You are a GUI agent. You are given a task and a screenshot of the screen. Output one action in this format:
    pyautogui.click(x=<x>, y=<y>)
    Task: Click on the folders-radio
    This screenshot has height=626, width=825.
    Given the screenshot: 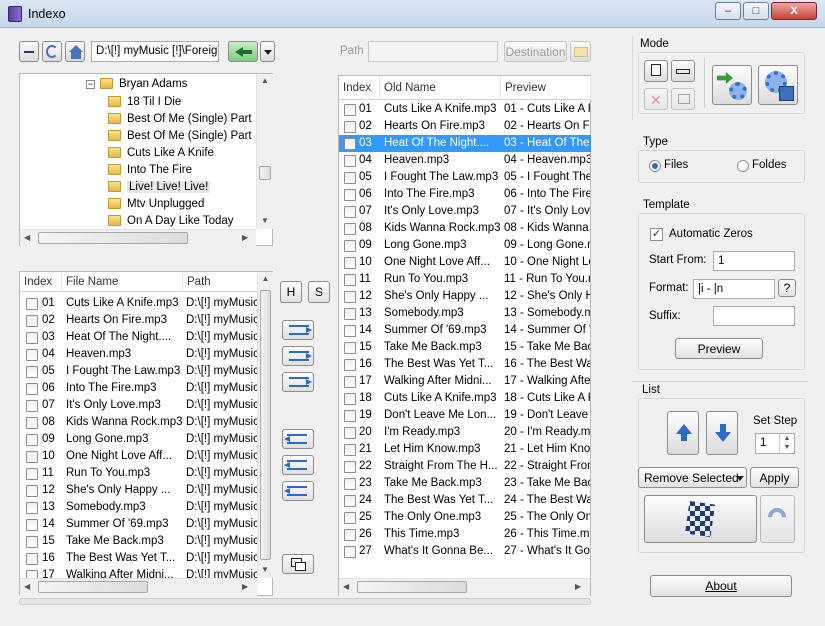 What is the action you would take?
    pyautogui.click(x=743, y=166)
    